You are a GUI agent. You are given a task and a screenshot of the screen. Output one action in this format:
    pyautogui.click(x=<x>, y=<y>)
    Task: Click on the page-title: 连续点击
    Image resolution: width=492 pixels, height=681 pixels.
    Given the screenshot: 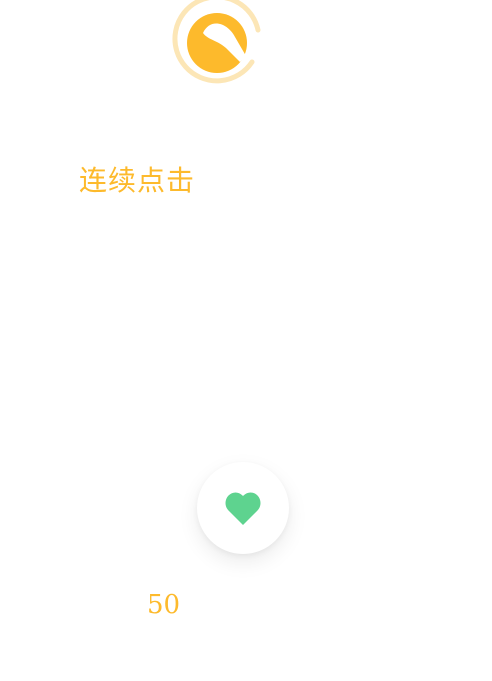 What is the action you would take?
    pyautogui.click(x=137, y=180)
    